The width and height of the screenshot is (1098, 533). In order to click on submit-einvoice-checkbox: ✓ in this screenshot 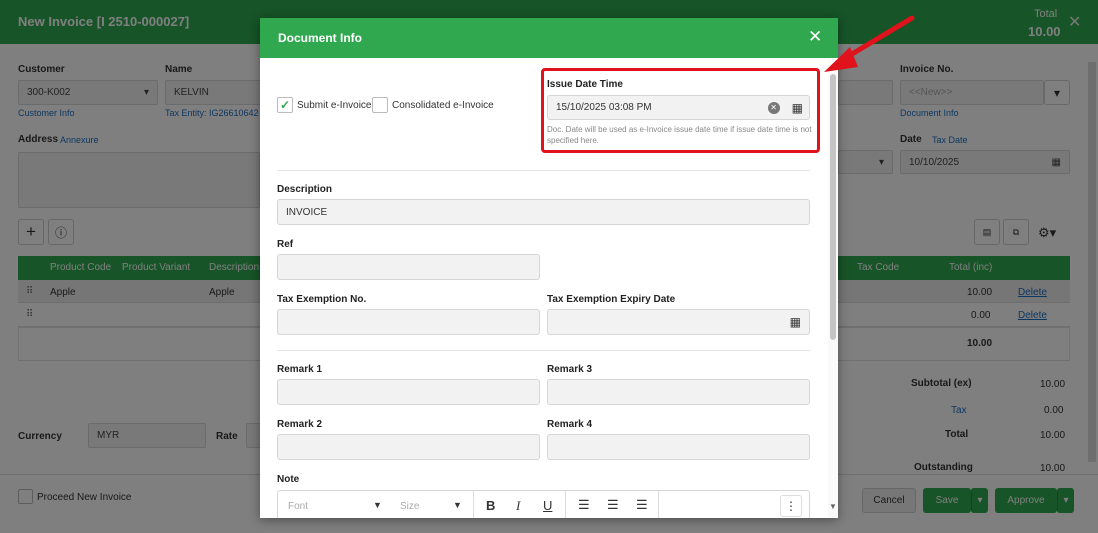, I will do `click(285, 105)`.